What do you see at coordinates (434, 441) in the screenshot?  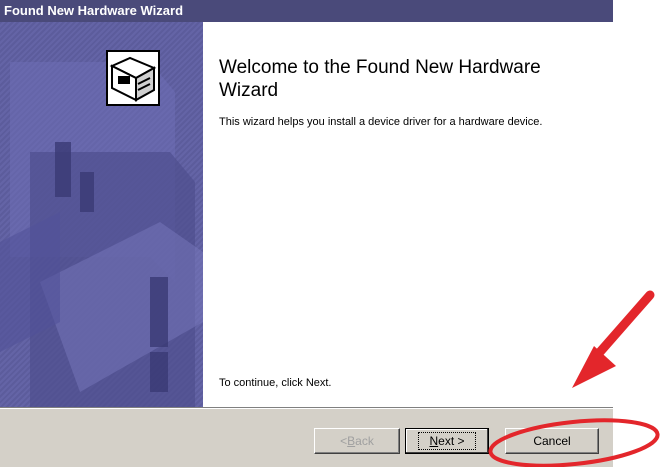 I see `next-mnemonic: N` at bounding box center [434, 441].